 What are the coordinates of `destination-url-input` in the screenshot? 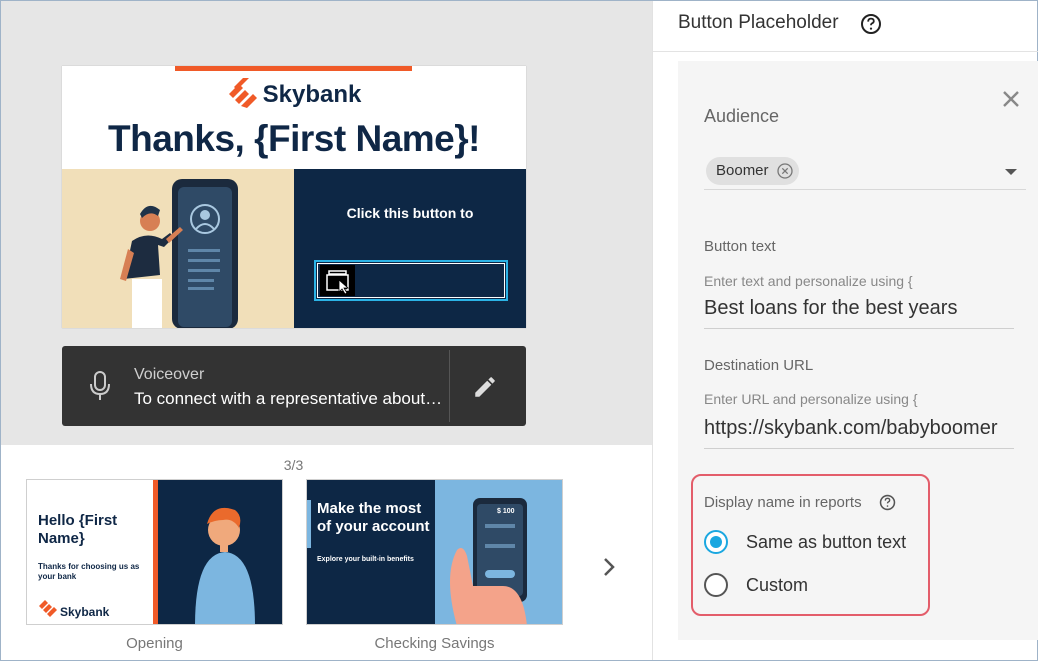 It's located at (859, 428).